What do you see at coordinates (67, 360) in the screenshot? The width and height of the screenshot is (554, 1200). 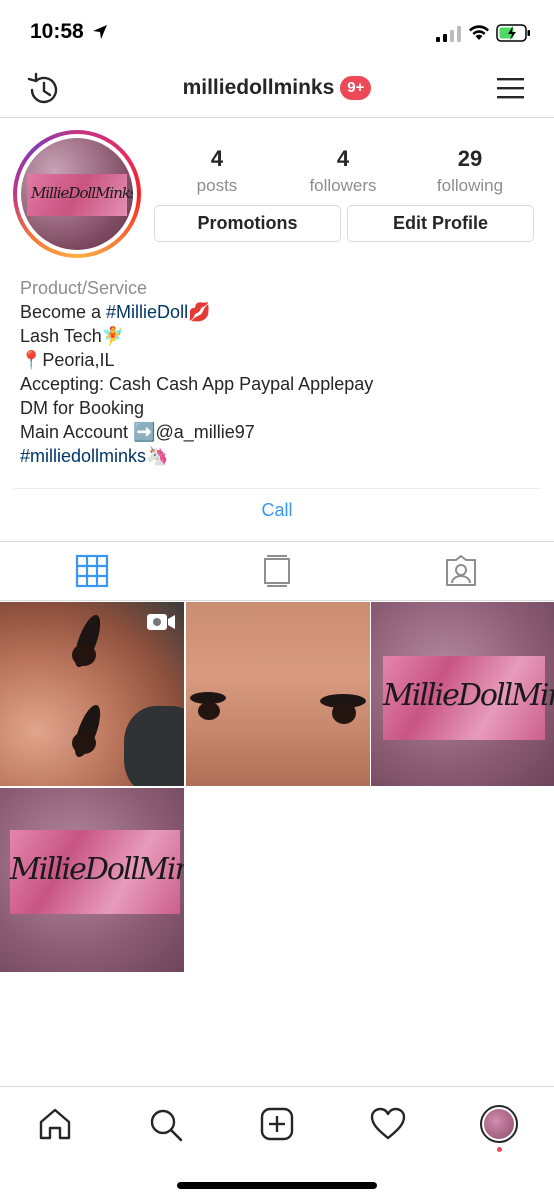 I see `bio-line-3: 📍Peoria,IL` at bounding box center [67, 360].